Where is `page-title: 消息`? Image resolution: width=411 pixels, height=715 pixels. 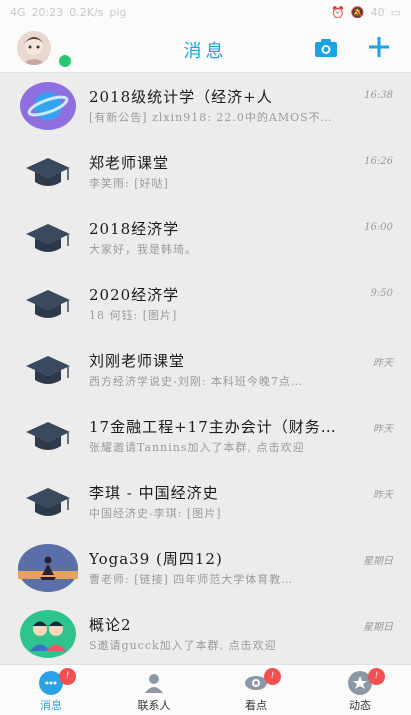
page-title: 消息 is located at coordinates (205, 51).